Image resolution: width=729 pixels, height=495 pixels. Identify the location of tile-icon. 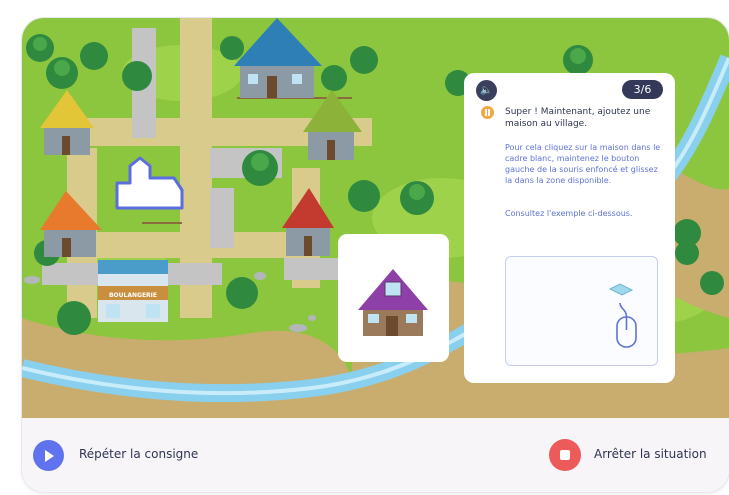
(621, 289).